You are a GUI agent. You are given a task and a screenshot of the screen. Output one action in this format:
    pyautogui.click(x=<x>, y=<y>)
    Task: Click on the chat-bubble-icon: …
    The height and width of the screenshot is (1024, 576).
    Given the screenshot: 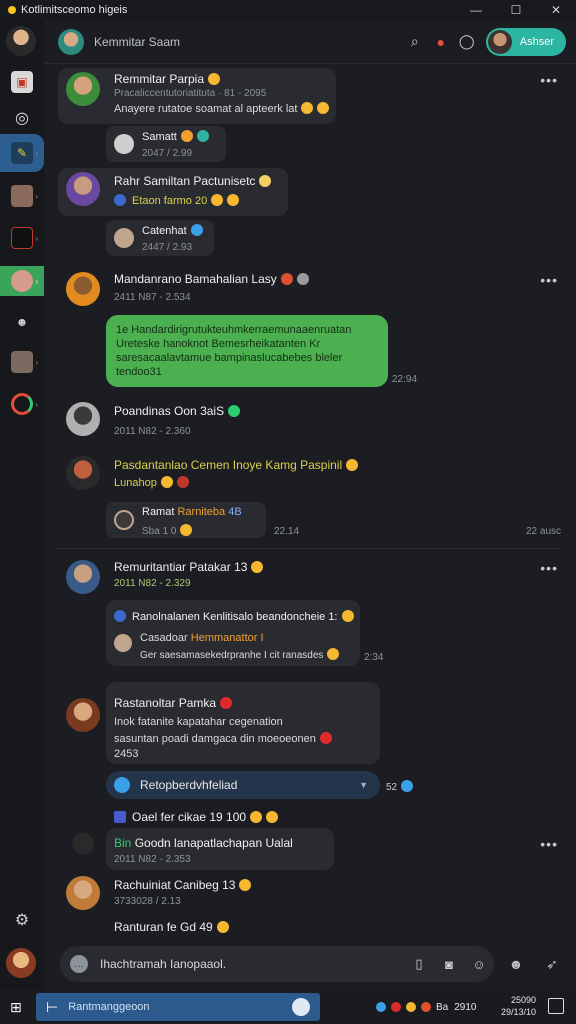 What is the action you would take?
    pyautogui.click(x=79, y=964)
    